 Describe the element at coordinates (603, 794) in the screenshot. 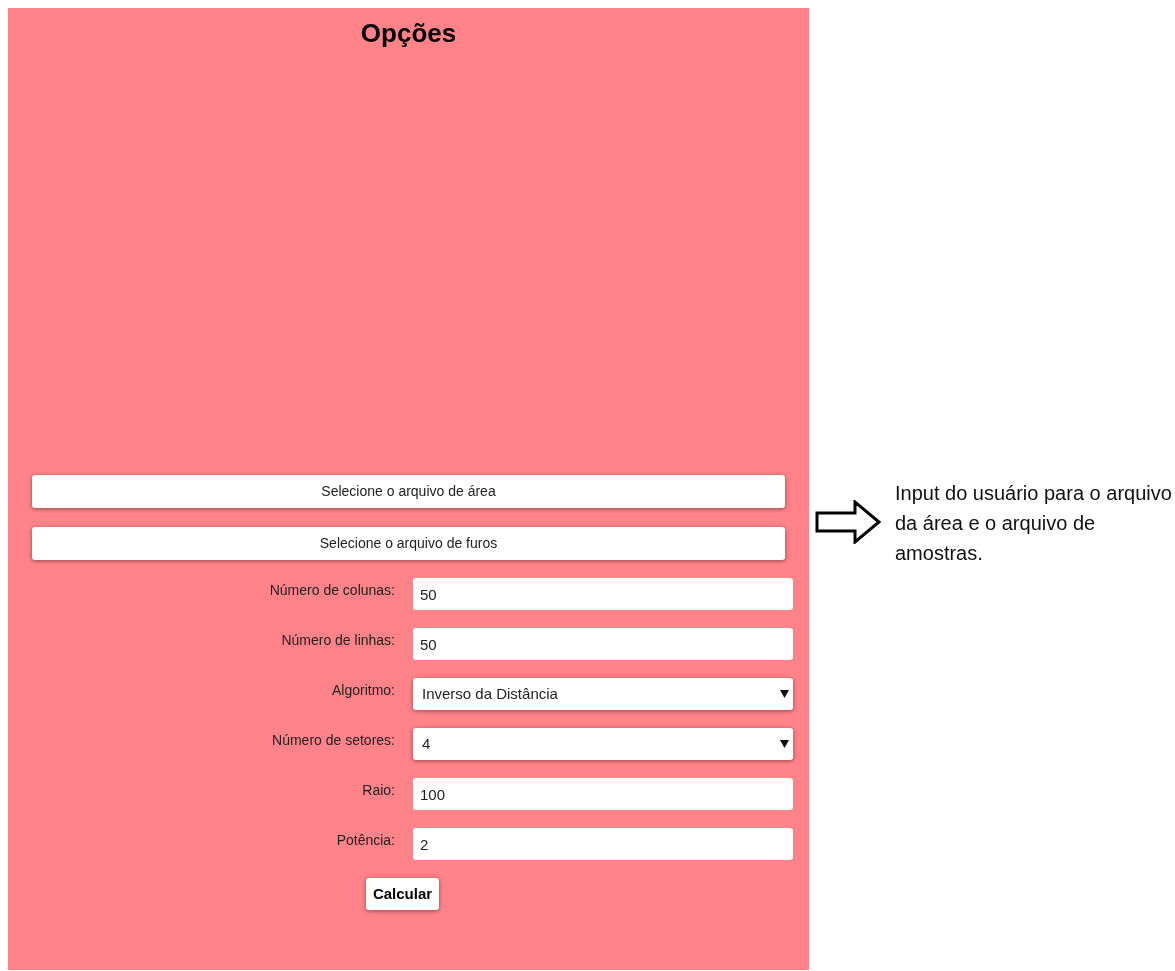

I see `number-field: 100` at that location.